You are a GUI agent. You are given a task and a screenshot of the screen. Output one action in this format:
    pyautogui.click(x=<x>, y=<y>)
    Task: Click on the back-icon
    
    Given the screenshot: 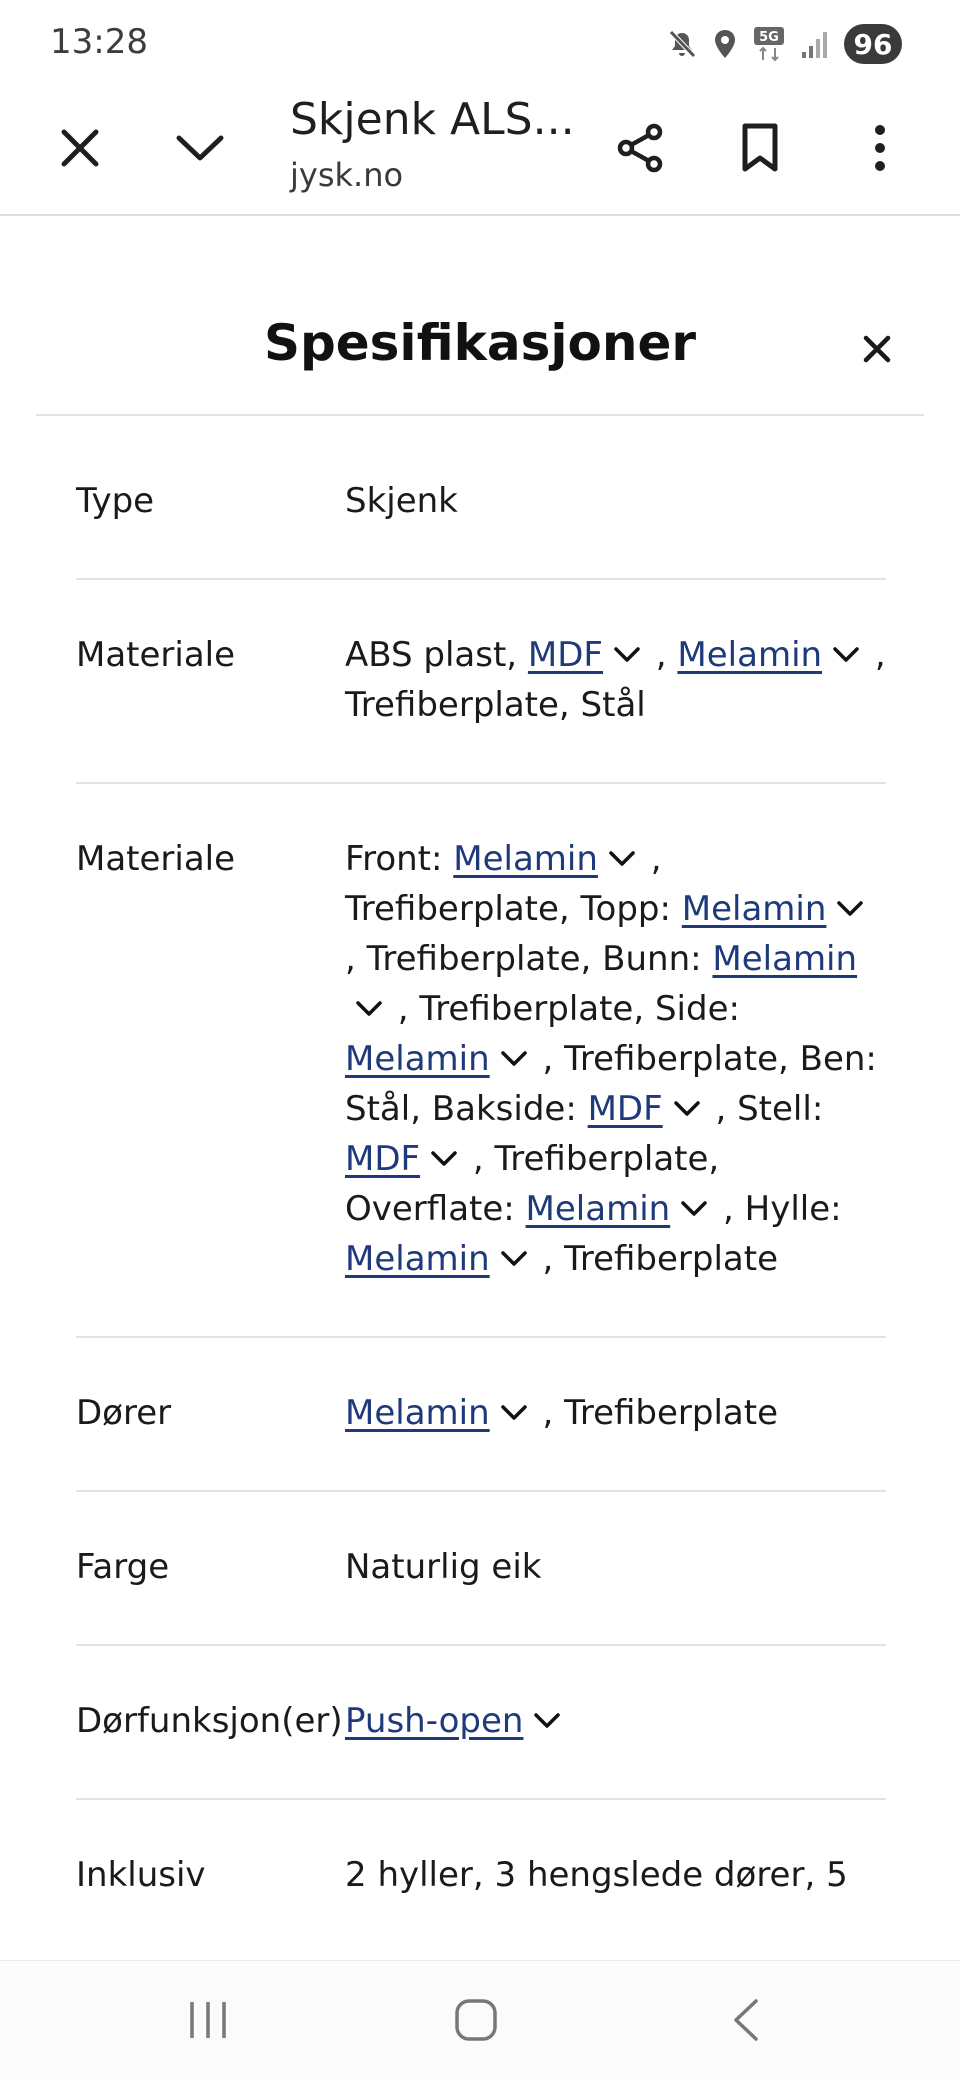 What is the action you would take?
    pyautogui.click(x=746, y=2020)
    